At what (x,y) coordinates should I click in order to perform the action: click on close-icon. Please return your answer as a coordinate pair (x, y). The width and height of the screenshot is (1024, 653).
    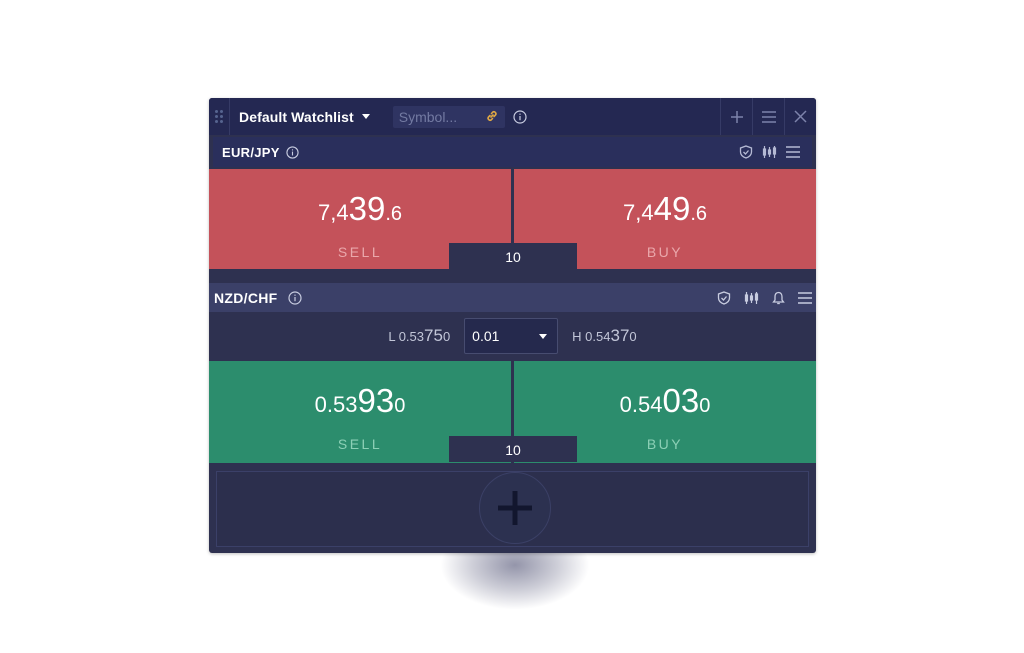
    Looking at the image, I should click on (800, 116).